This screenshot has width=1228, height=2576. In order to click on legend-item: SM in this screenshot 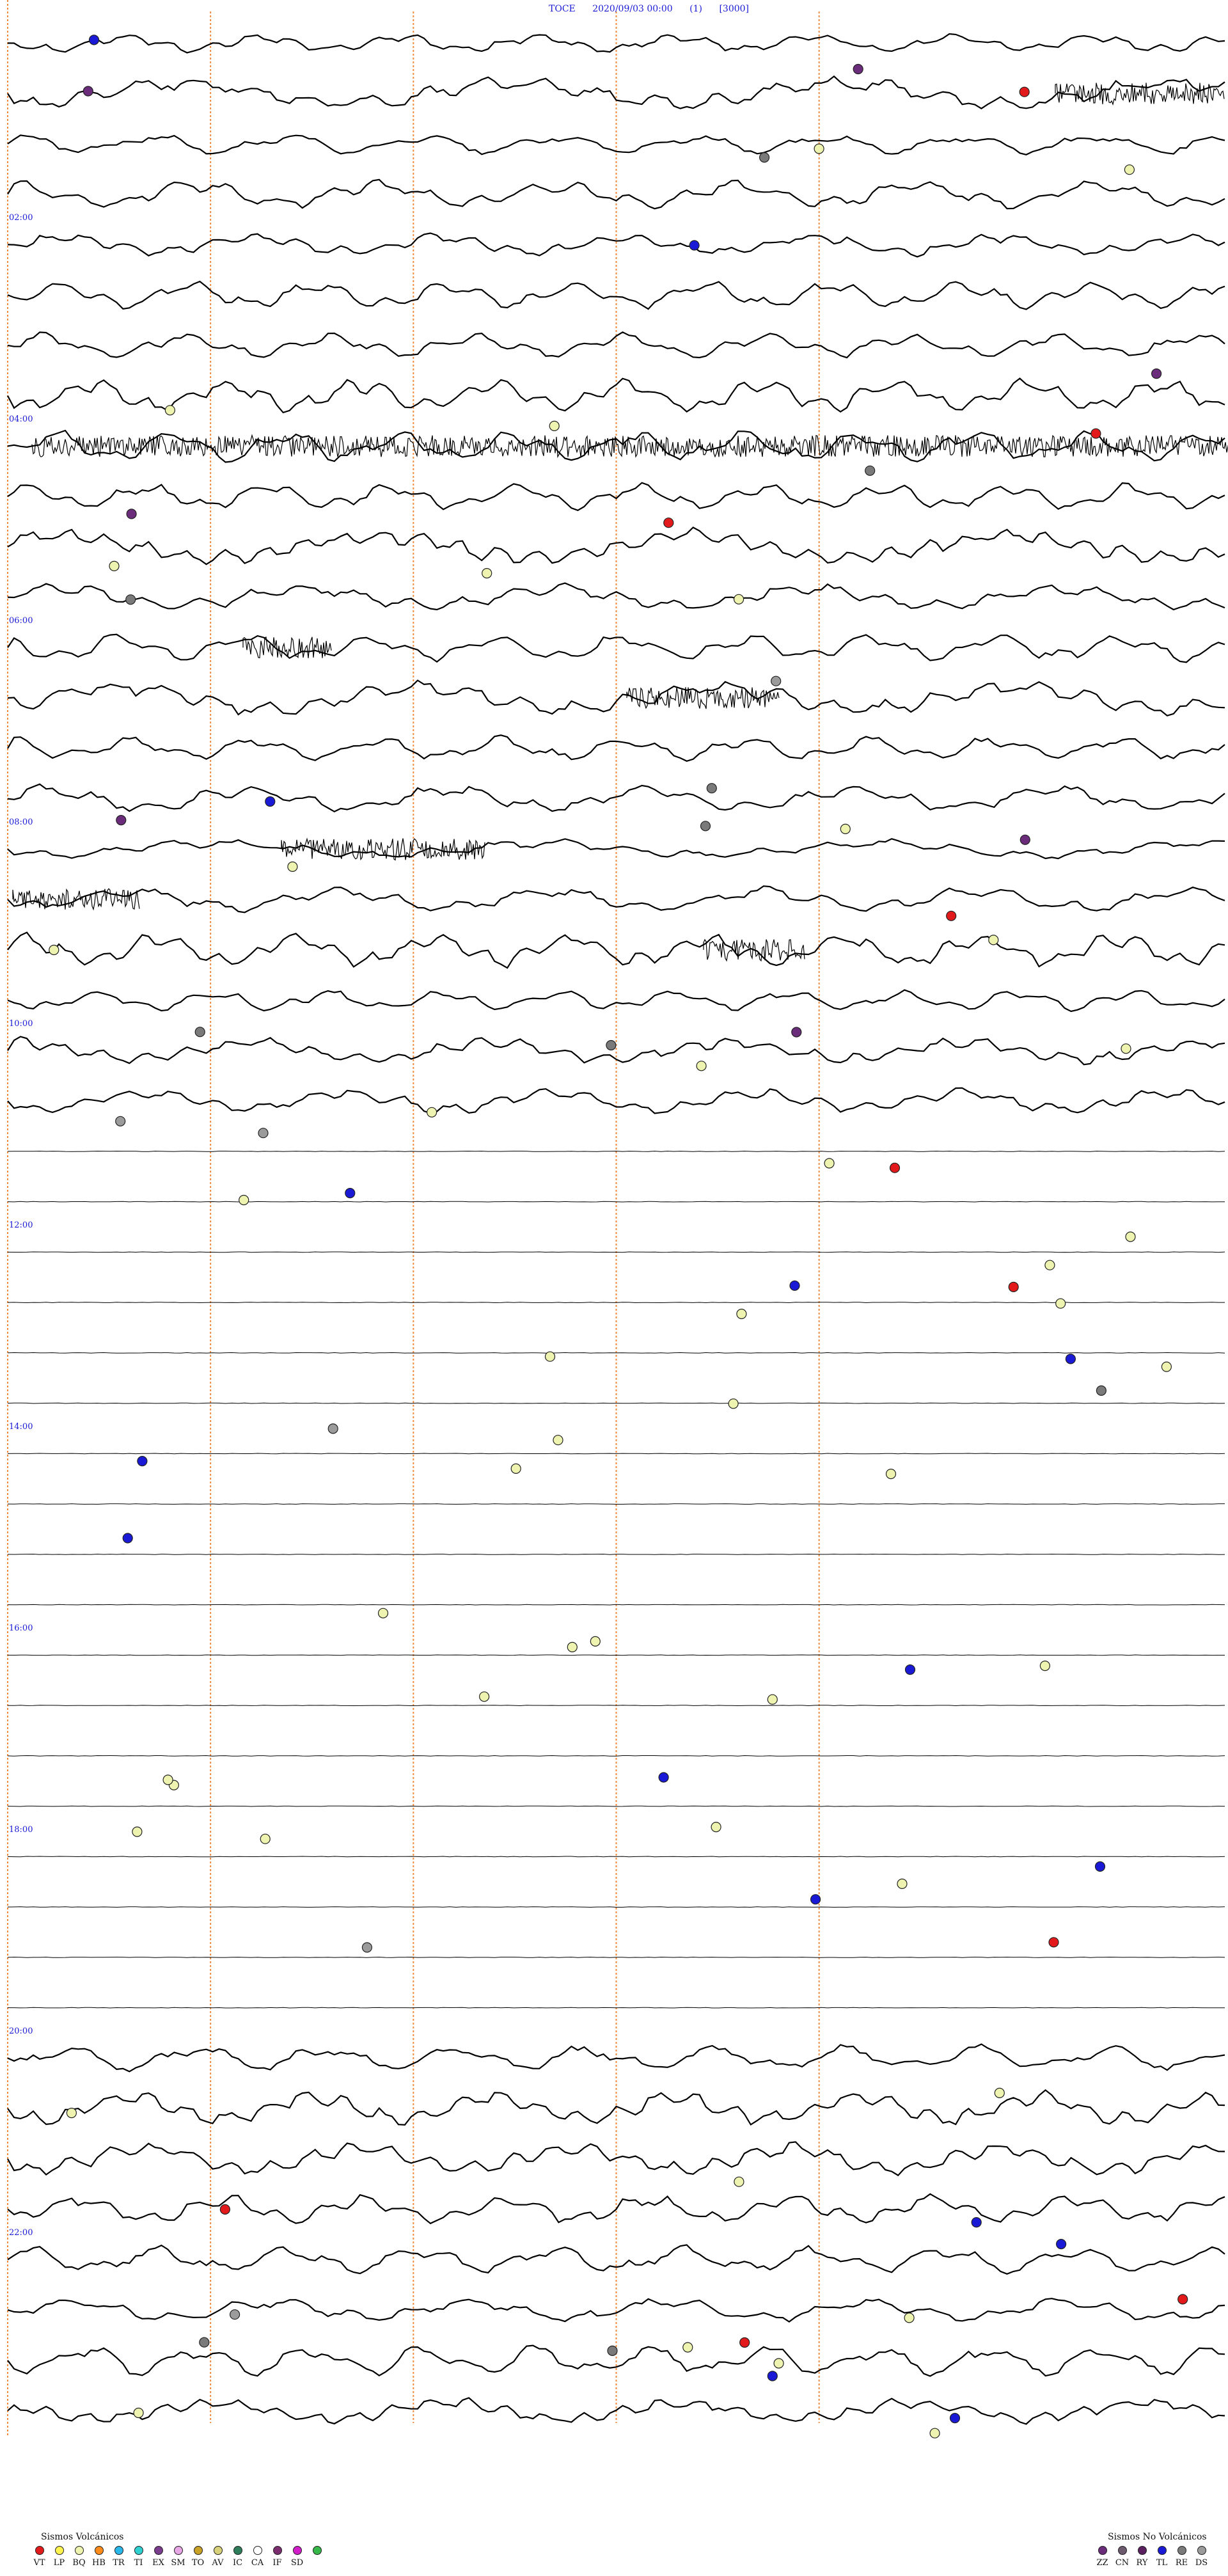, I will do `click(178, 2557)`.